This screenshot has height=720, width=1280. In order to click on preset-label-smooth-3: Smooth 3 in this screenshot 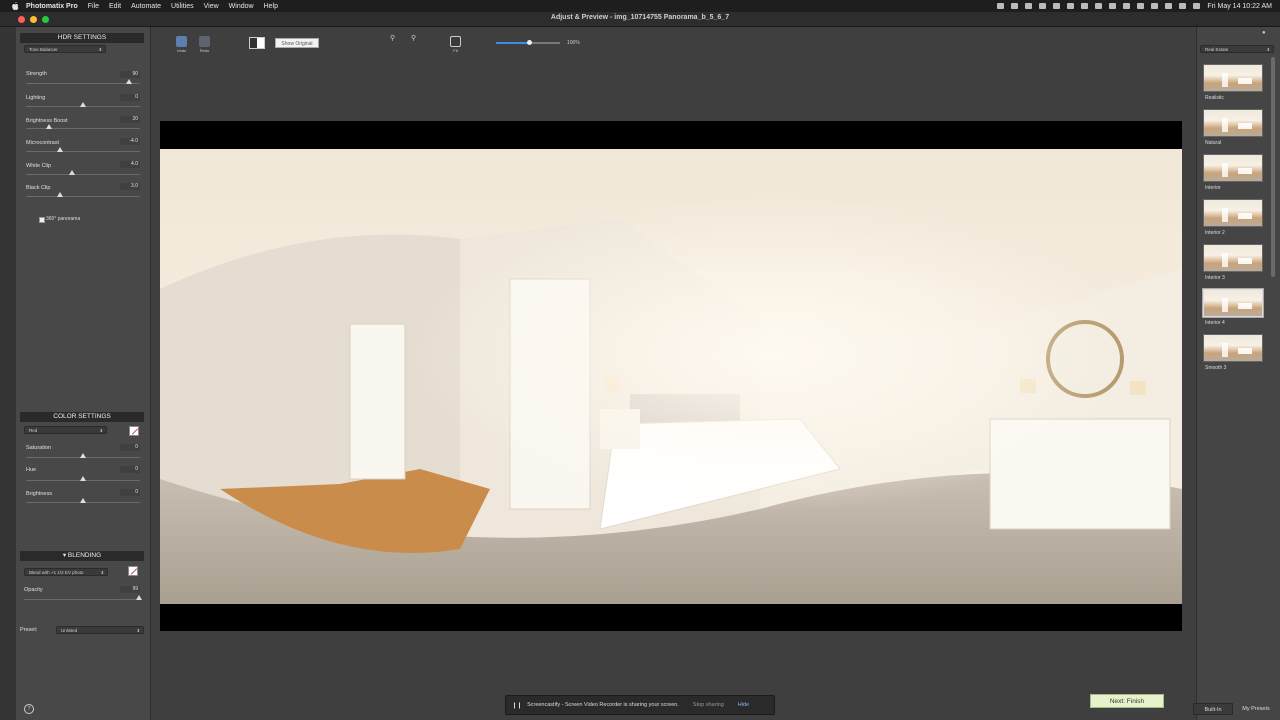, I will do `click(1215, 368)`.